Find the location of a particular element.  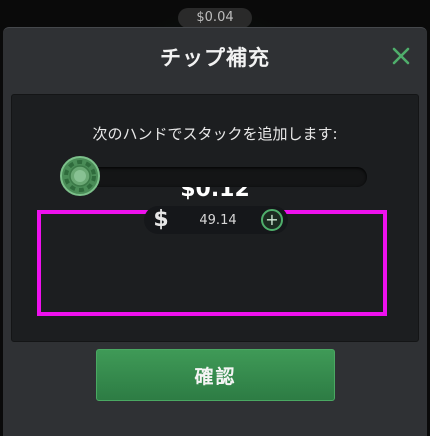

rebuy-message: 次のハンドでスタックを追加します: is located at coordinates (215, 134).